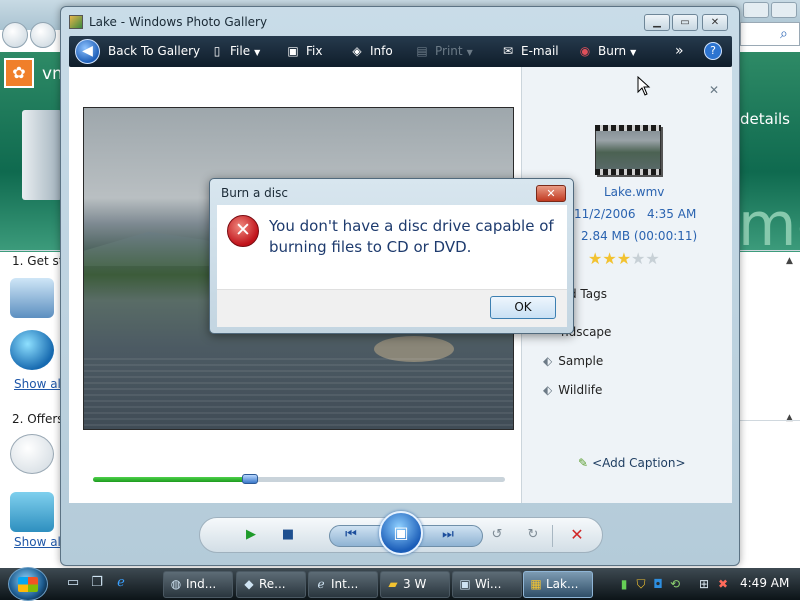 The height and width of the screenshot is (601, 800). I want to click on previous-icon: ⏮, so click(351, 535).